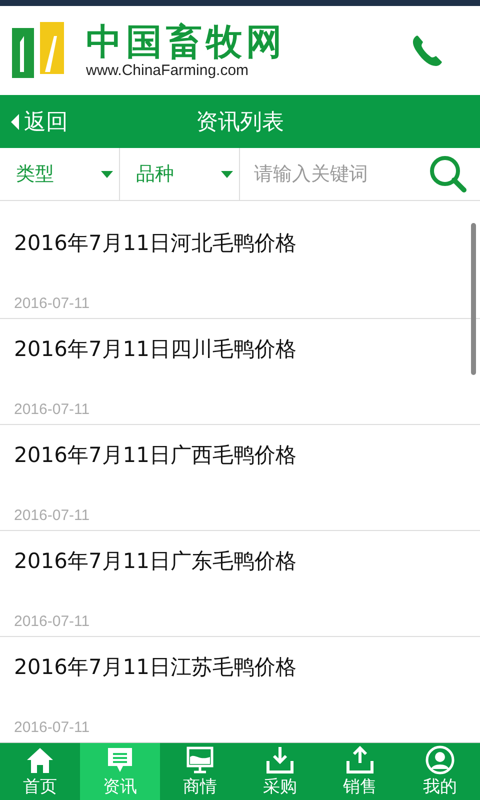 The width and height of the screenshot is (480, 800). I want to click on user-icon, so click(440, 760).